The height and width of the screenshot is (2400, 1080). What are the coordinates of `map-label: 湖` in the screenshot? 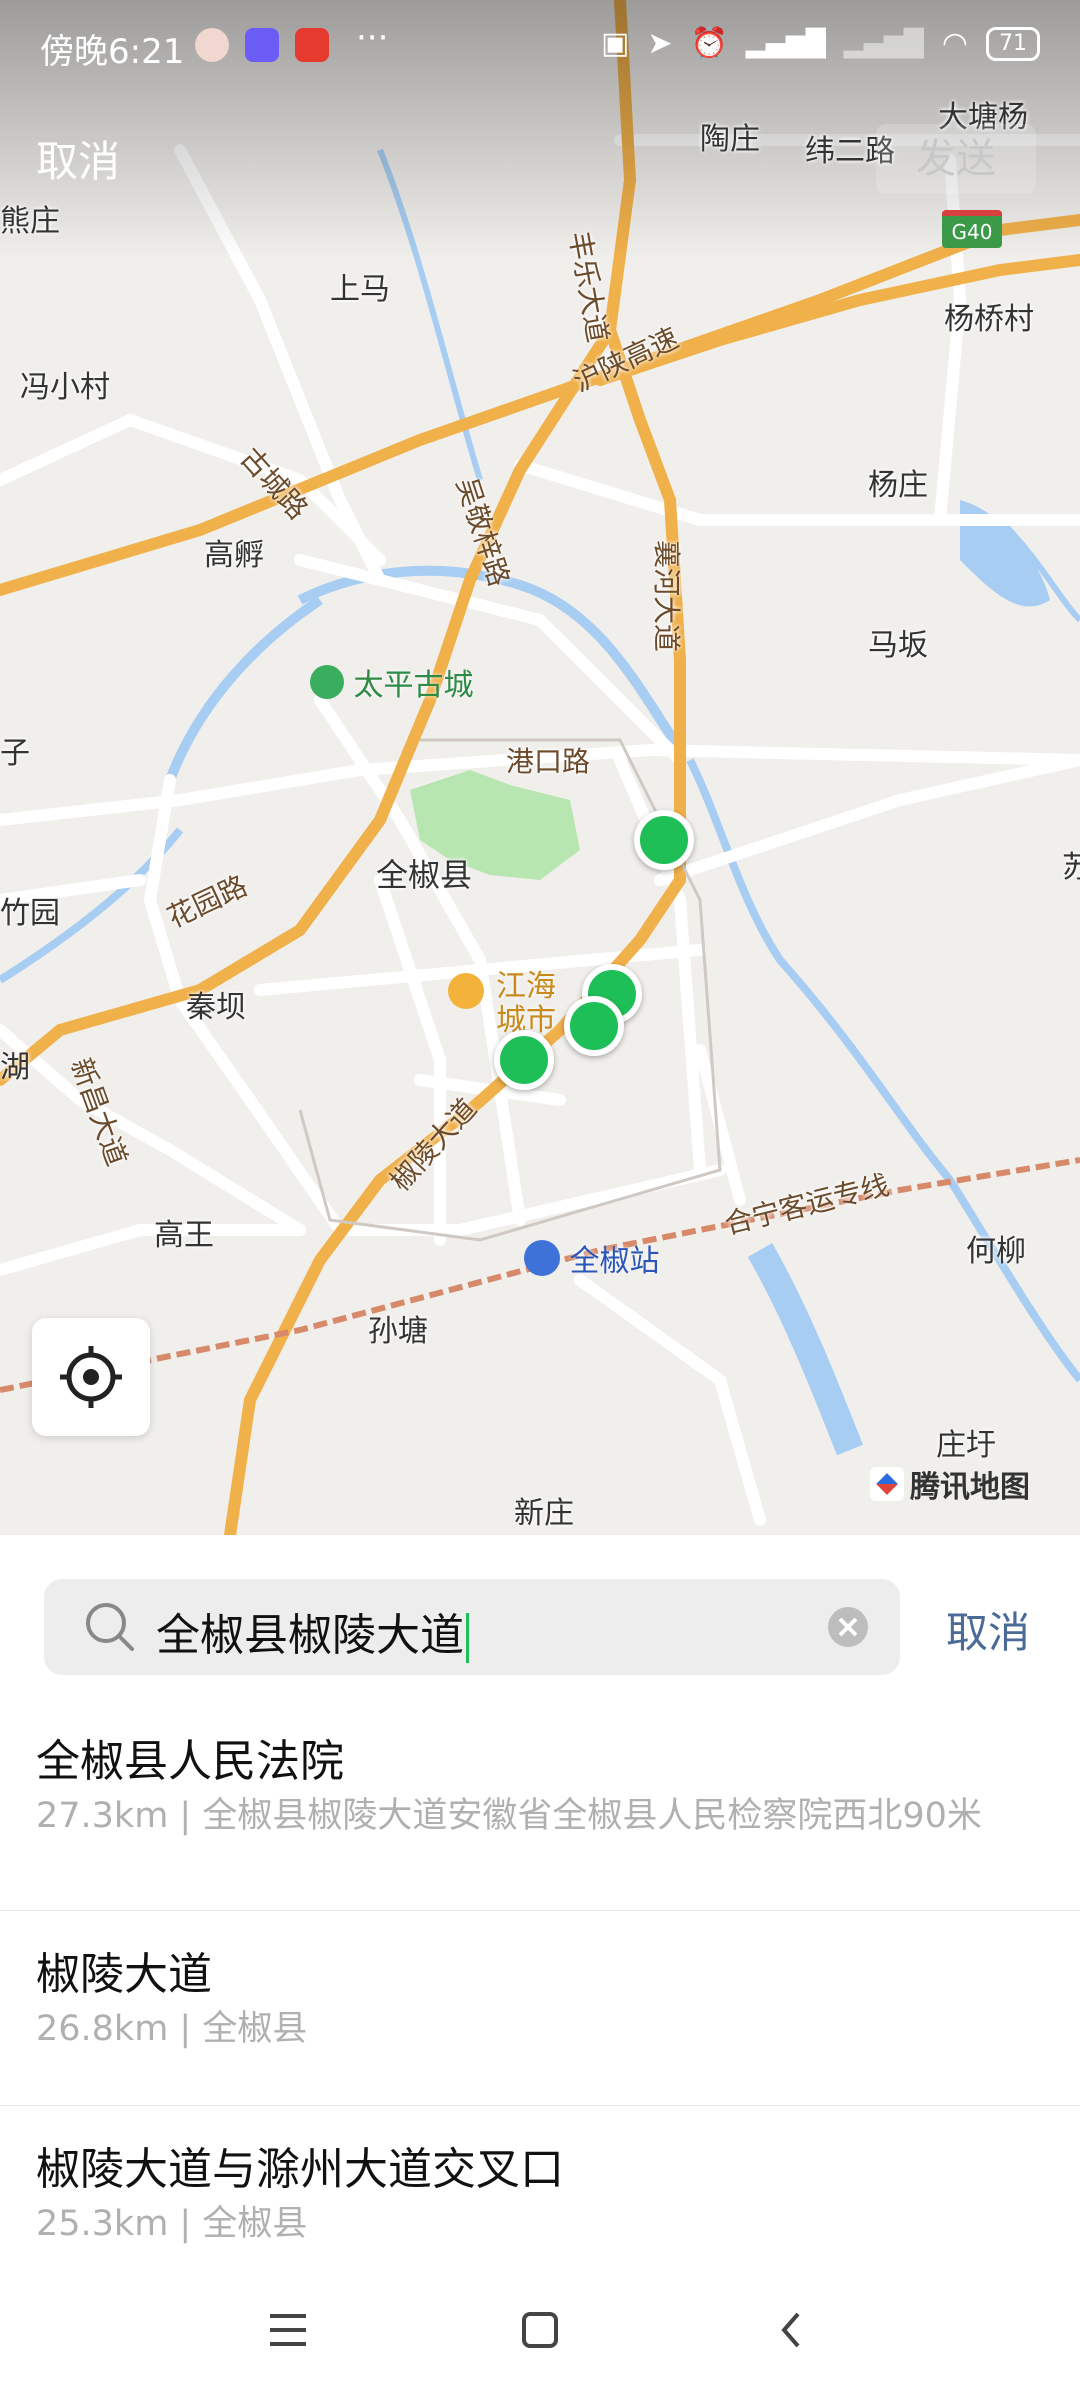 It's located at (15, 1067).